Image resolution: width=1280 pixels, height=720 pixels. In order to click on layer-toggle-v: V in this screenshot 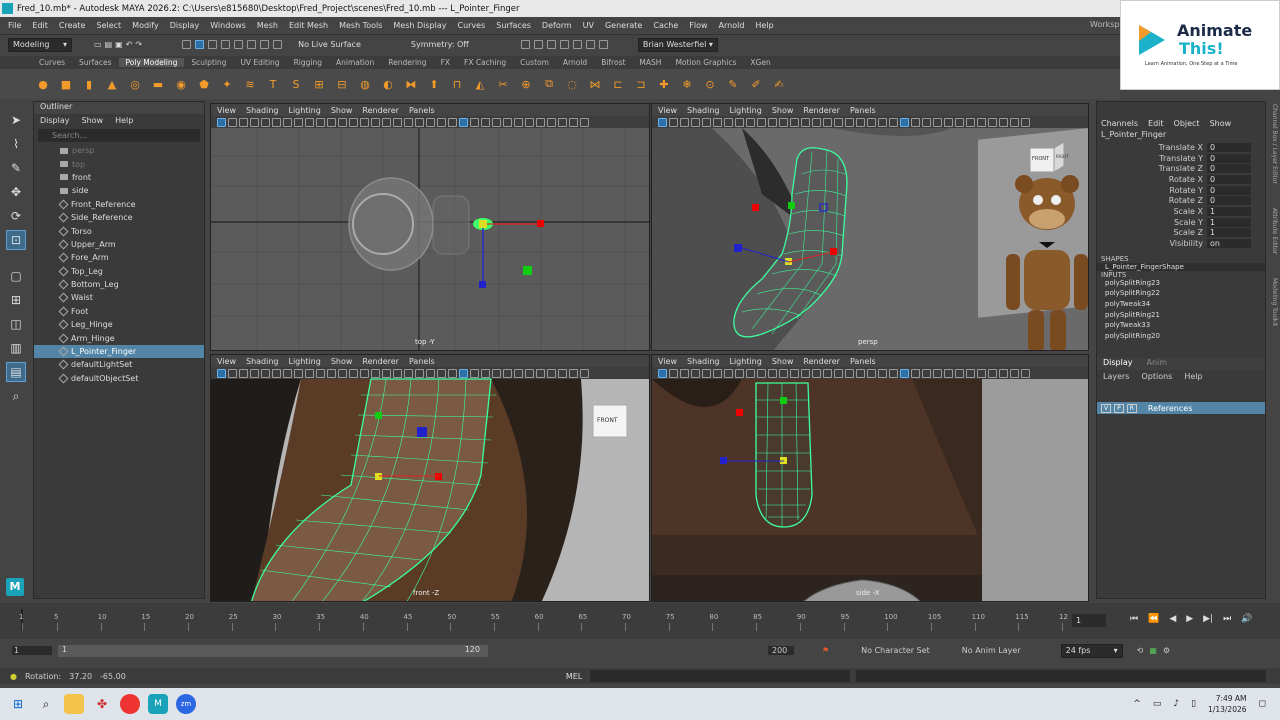, I will do `click(1106, 408)`.